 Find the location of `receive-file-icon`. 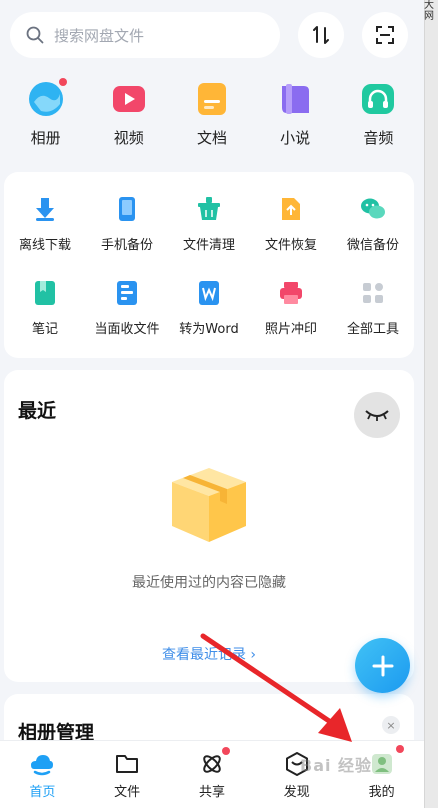

receive-file-icon is located at coordinates (127, 293).